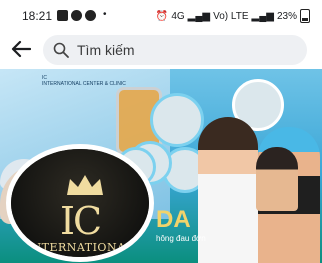 This screenshot has height=263, width=322. I want to click on status-right: ⏰ 4G ▂▄▆ Vo) LTE ▂▄▆ 23%, so click(233, 16).